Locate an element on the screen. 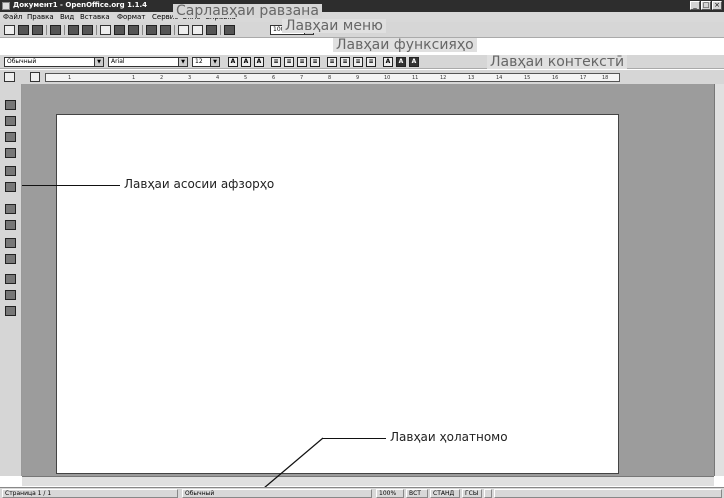 Image resolution: width=724 pixels, height=498 pixels. formatting-marks-icon is located at coordinates (10, 279).